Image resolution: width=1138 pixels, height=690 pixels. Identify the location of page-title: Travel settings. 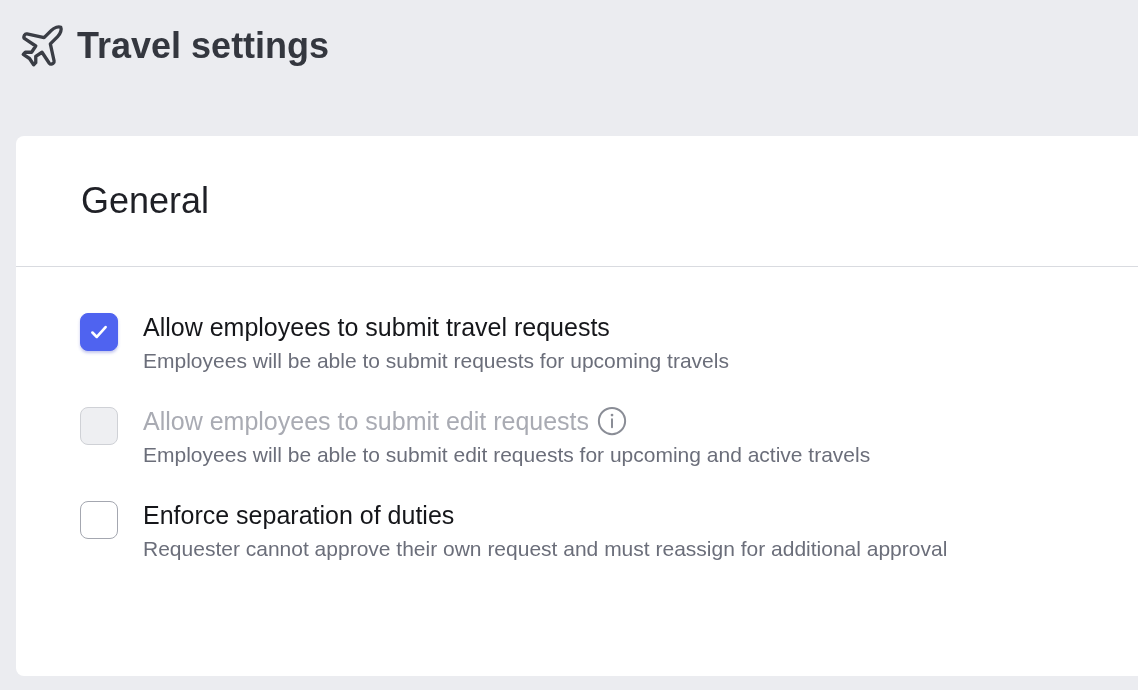
(203, 46).